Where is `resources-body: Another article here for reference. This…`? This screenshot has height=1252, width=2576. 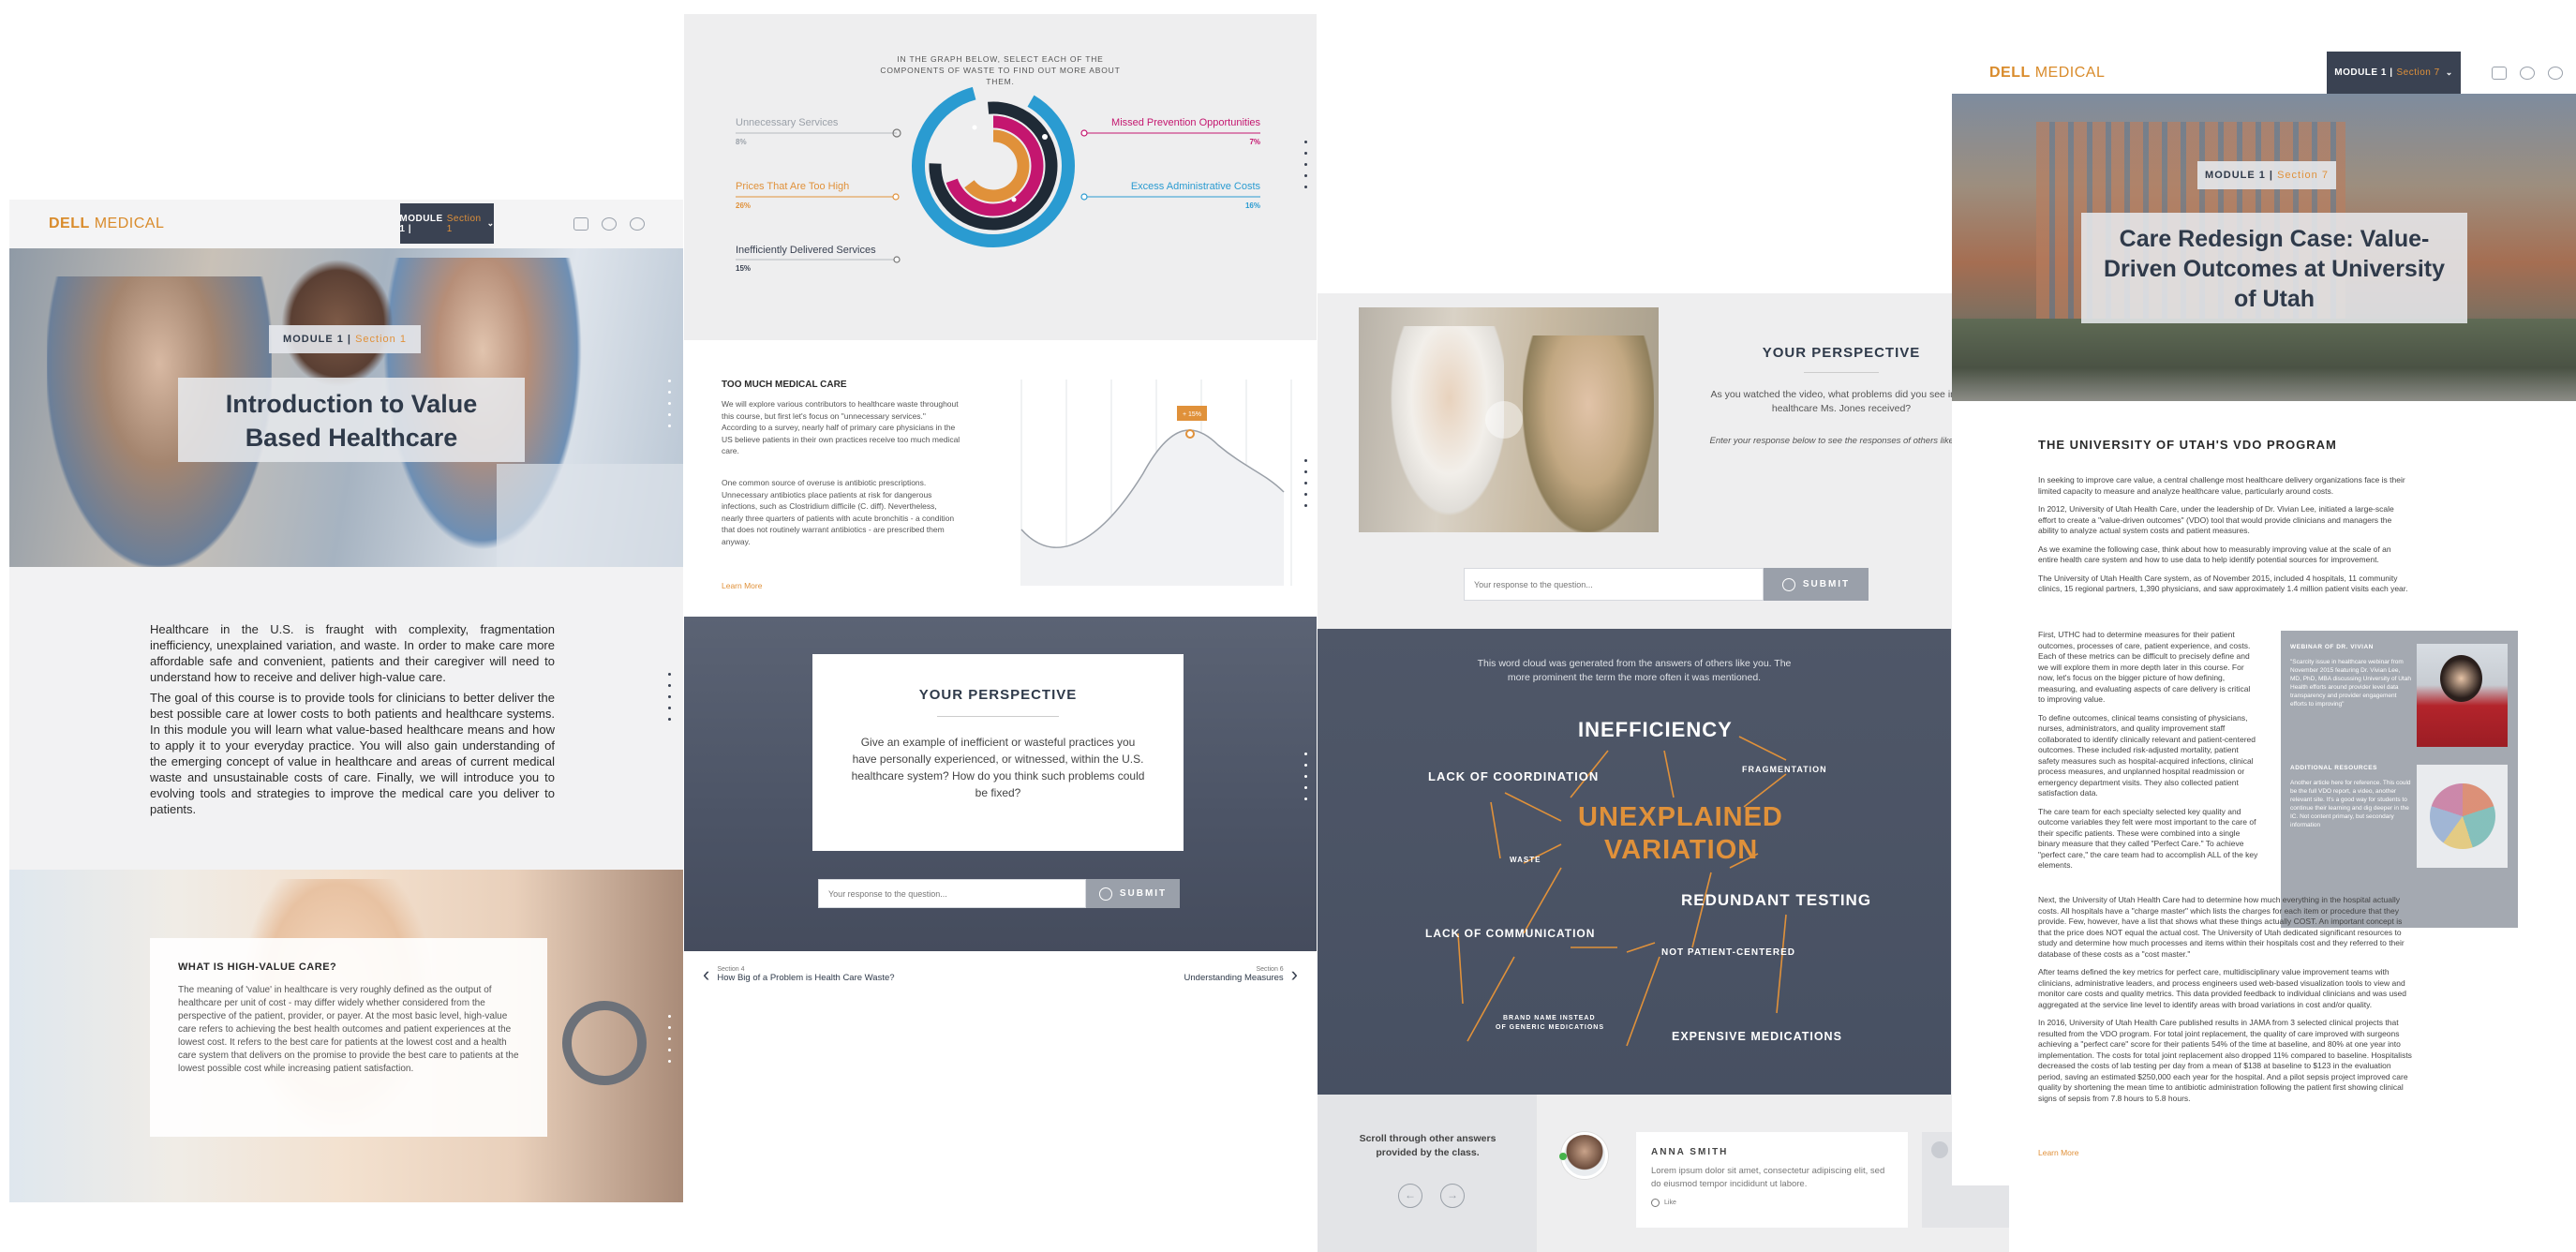
resources-body: Another article here for reference. This… is located at coordinates (2350, 804).